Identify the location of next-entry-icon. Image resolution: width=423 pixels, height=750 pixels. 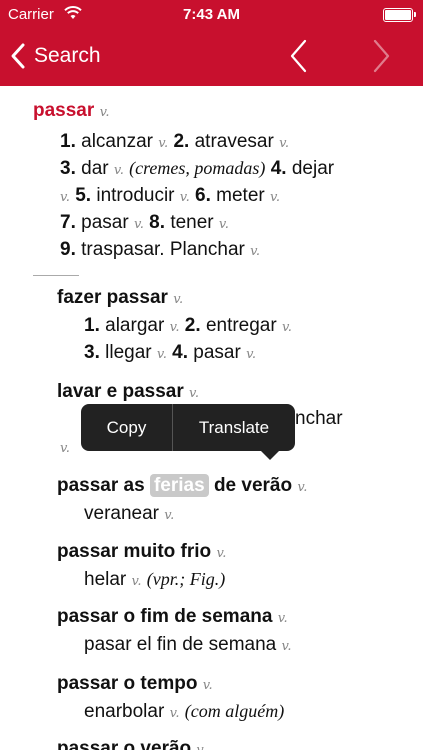
(382, 56).